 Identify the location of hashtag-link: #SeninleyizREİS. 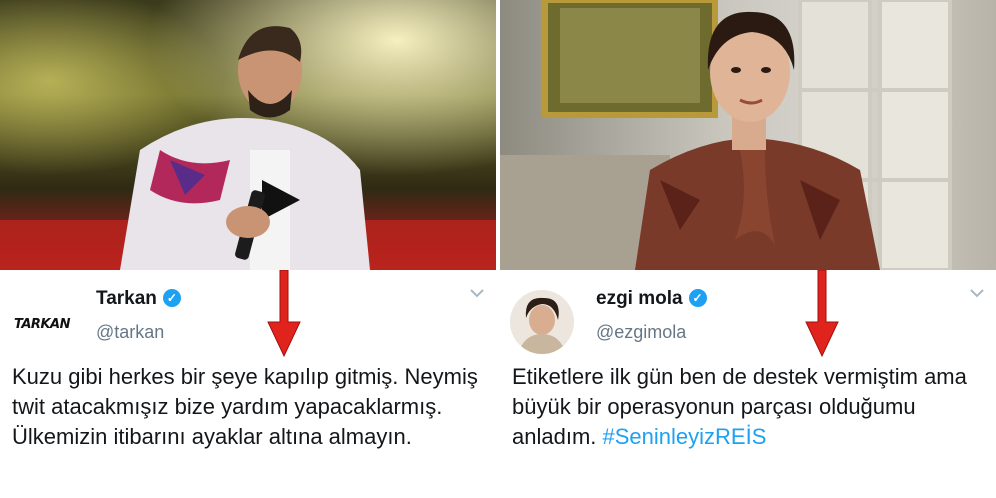
(685, 436).